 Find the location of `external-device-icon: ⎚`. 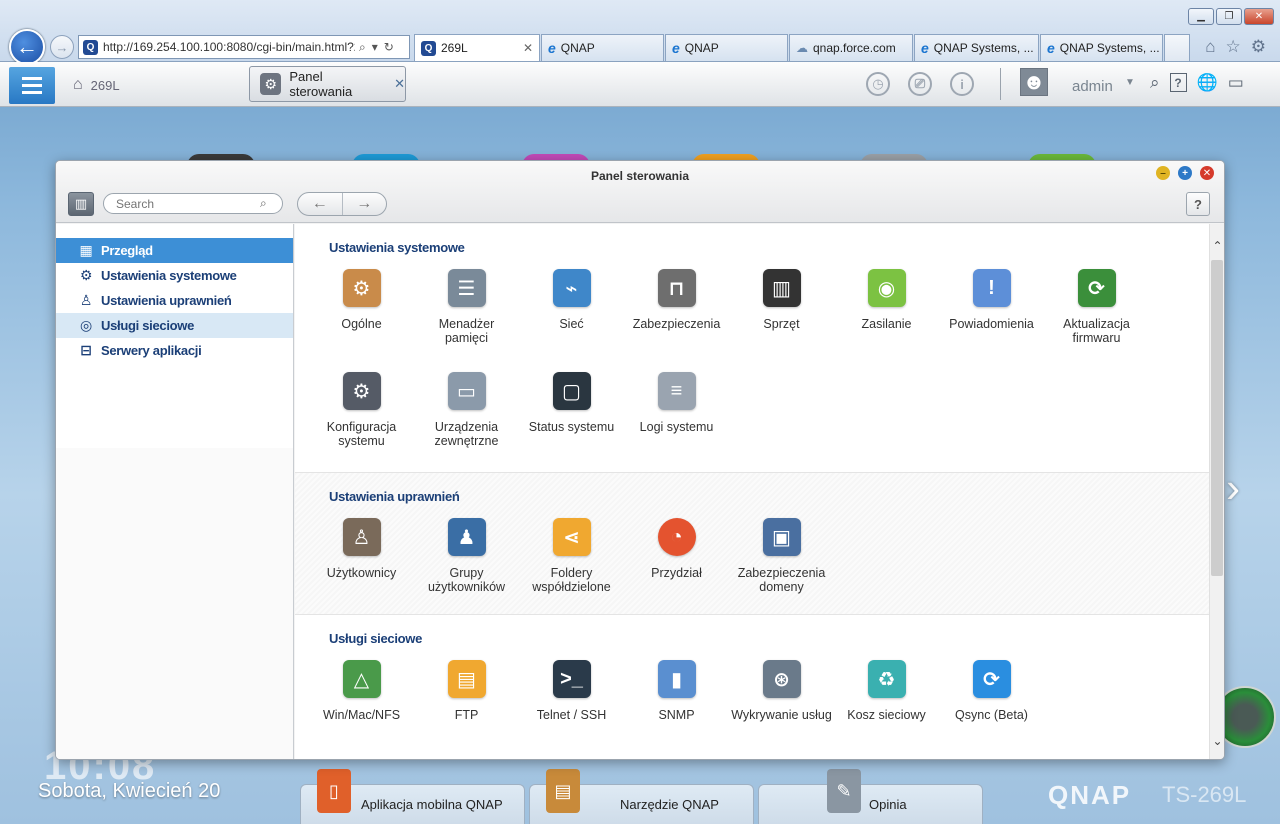

external-device-icon: ⎚ is located at coordinates (920, 84).